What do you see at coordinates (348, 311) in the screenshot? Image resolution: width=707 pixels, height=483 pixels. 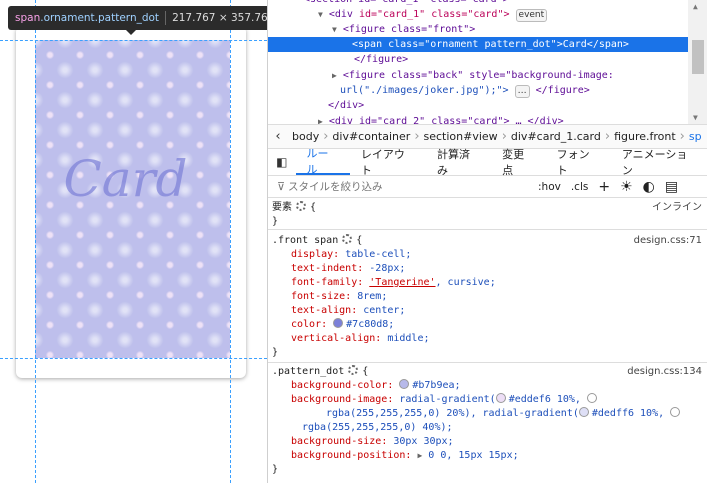 I see `prop-text-align: text-align: center;` at bounding box center [348, 311].